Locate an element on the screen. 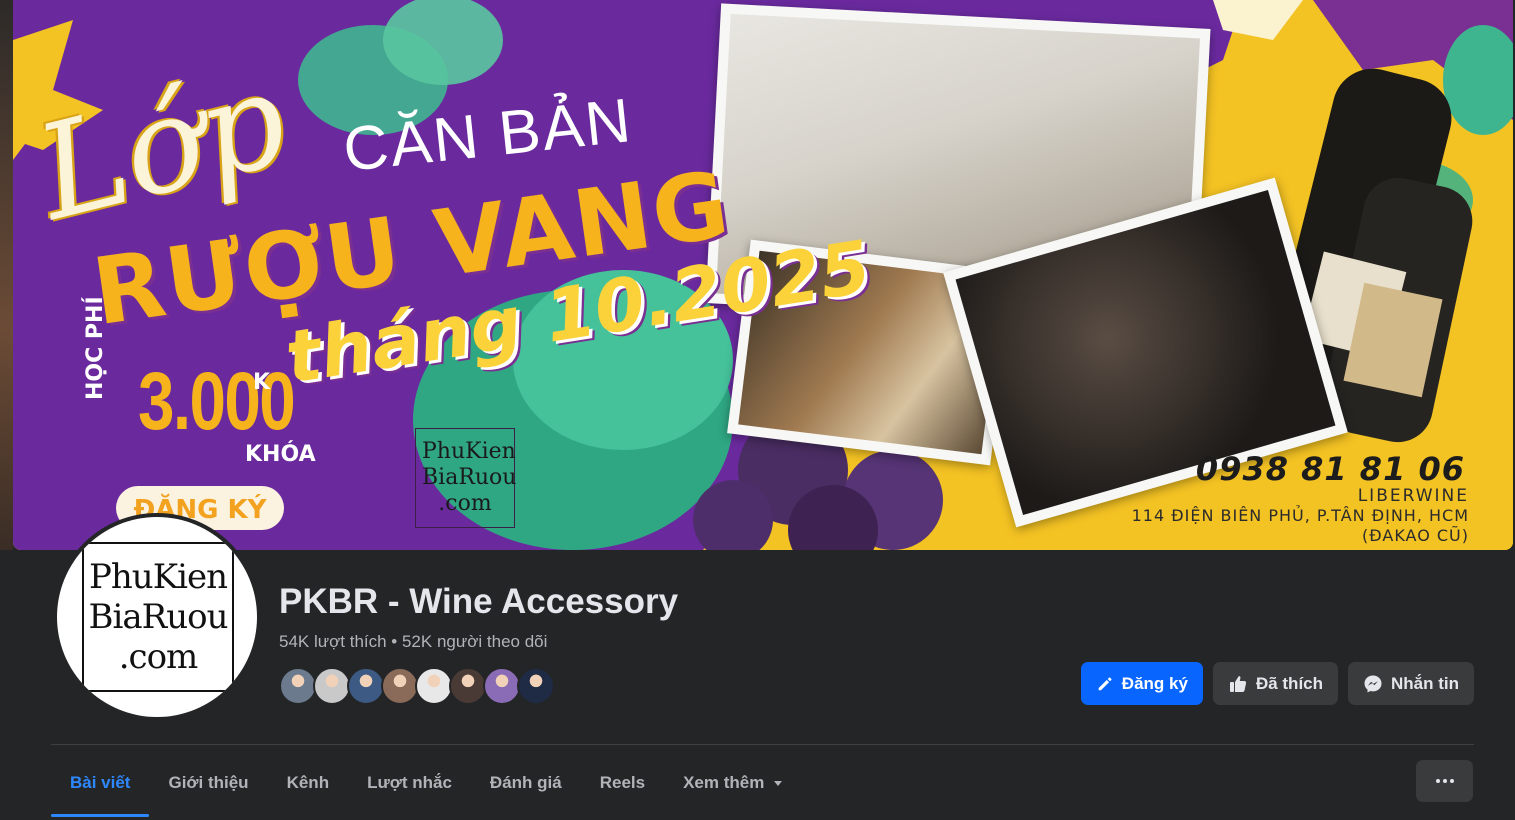 The image size is (1515, 820). message-button: Nhắn tin is located at coordinates (1411, 683).